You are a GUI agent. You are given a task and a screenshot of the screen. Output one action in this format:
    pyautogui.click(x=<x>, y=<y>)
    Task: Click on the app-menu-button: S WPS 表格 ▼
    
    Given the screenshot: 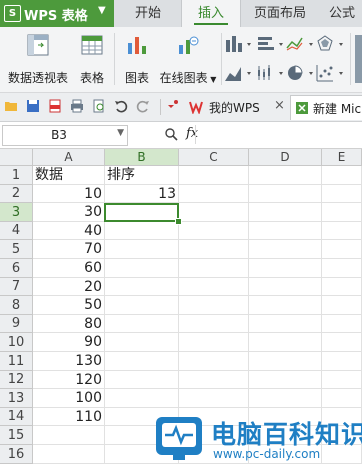 What is the action you would take?
    pyautogui.click(x=57, y=13)
    